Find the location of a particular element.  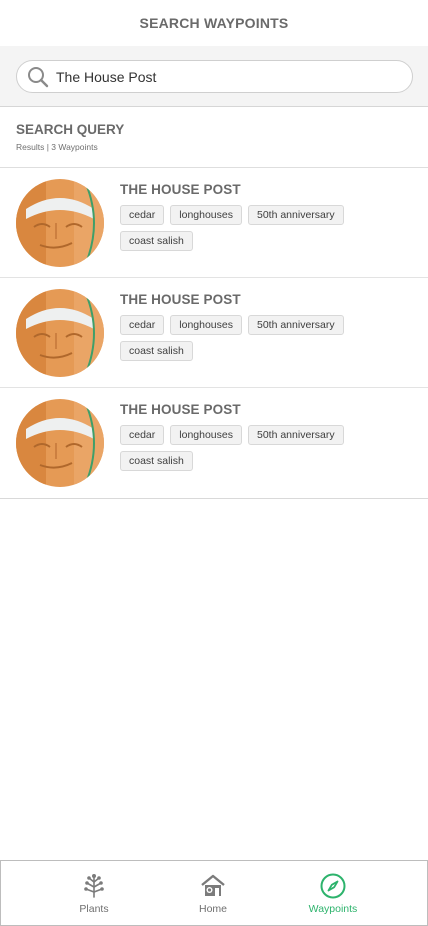

tab-label: Waypoints is located at coordinates (333, 909).